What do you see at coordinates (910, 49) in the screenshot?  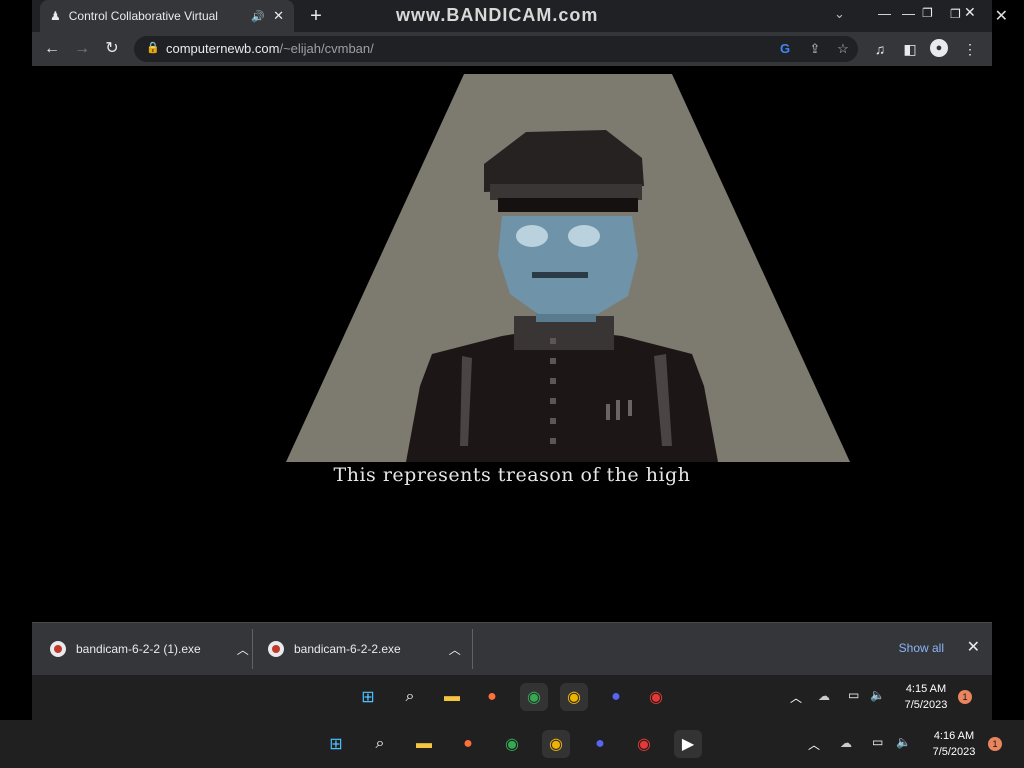 I see `side-panel-icon: ◧` at bounding box center [910, 49].